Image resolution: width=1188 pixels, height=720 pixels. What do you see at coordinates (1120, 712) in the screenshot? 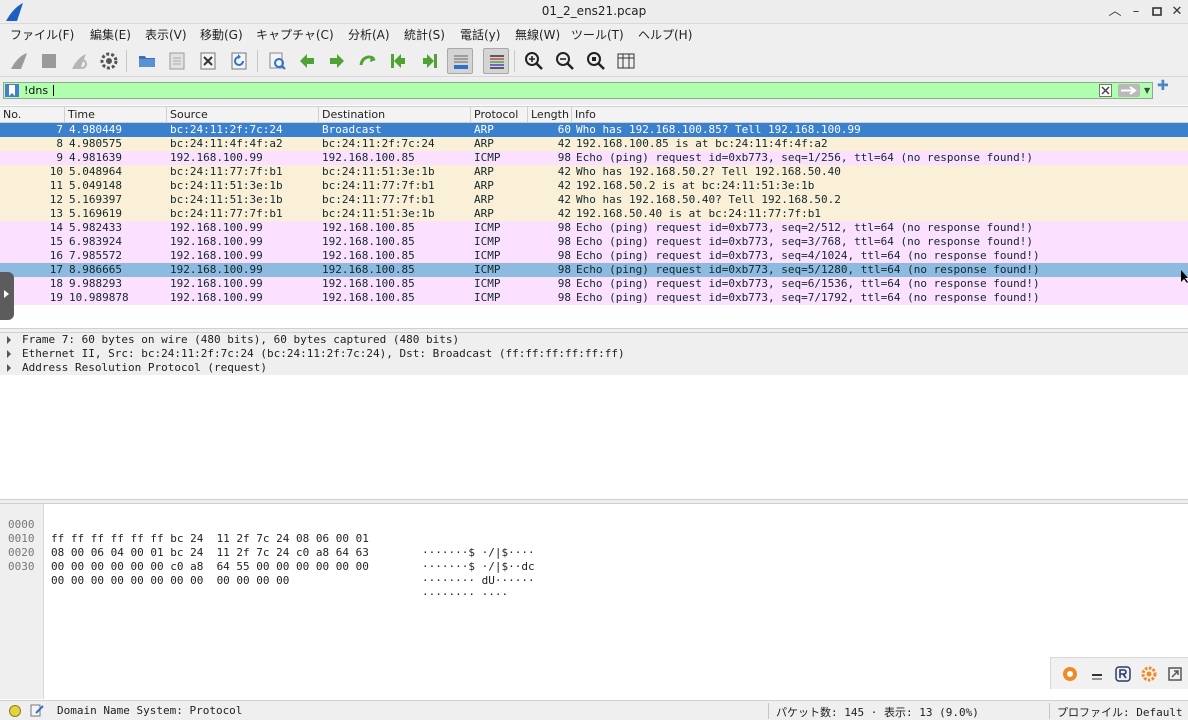
I see `status-profile: プロファイル: Default` at bounding box center [1120, 712].